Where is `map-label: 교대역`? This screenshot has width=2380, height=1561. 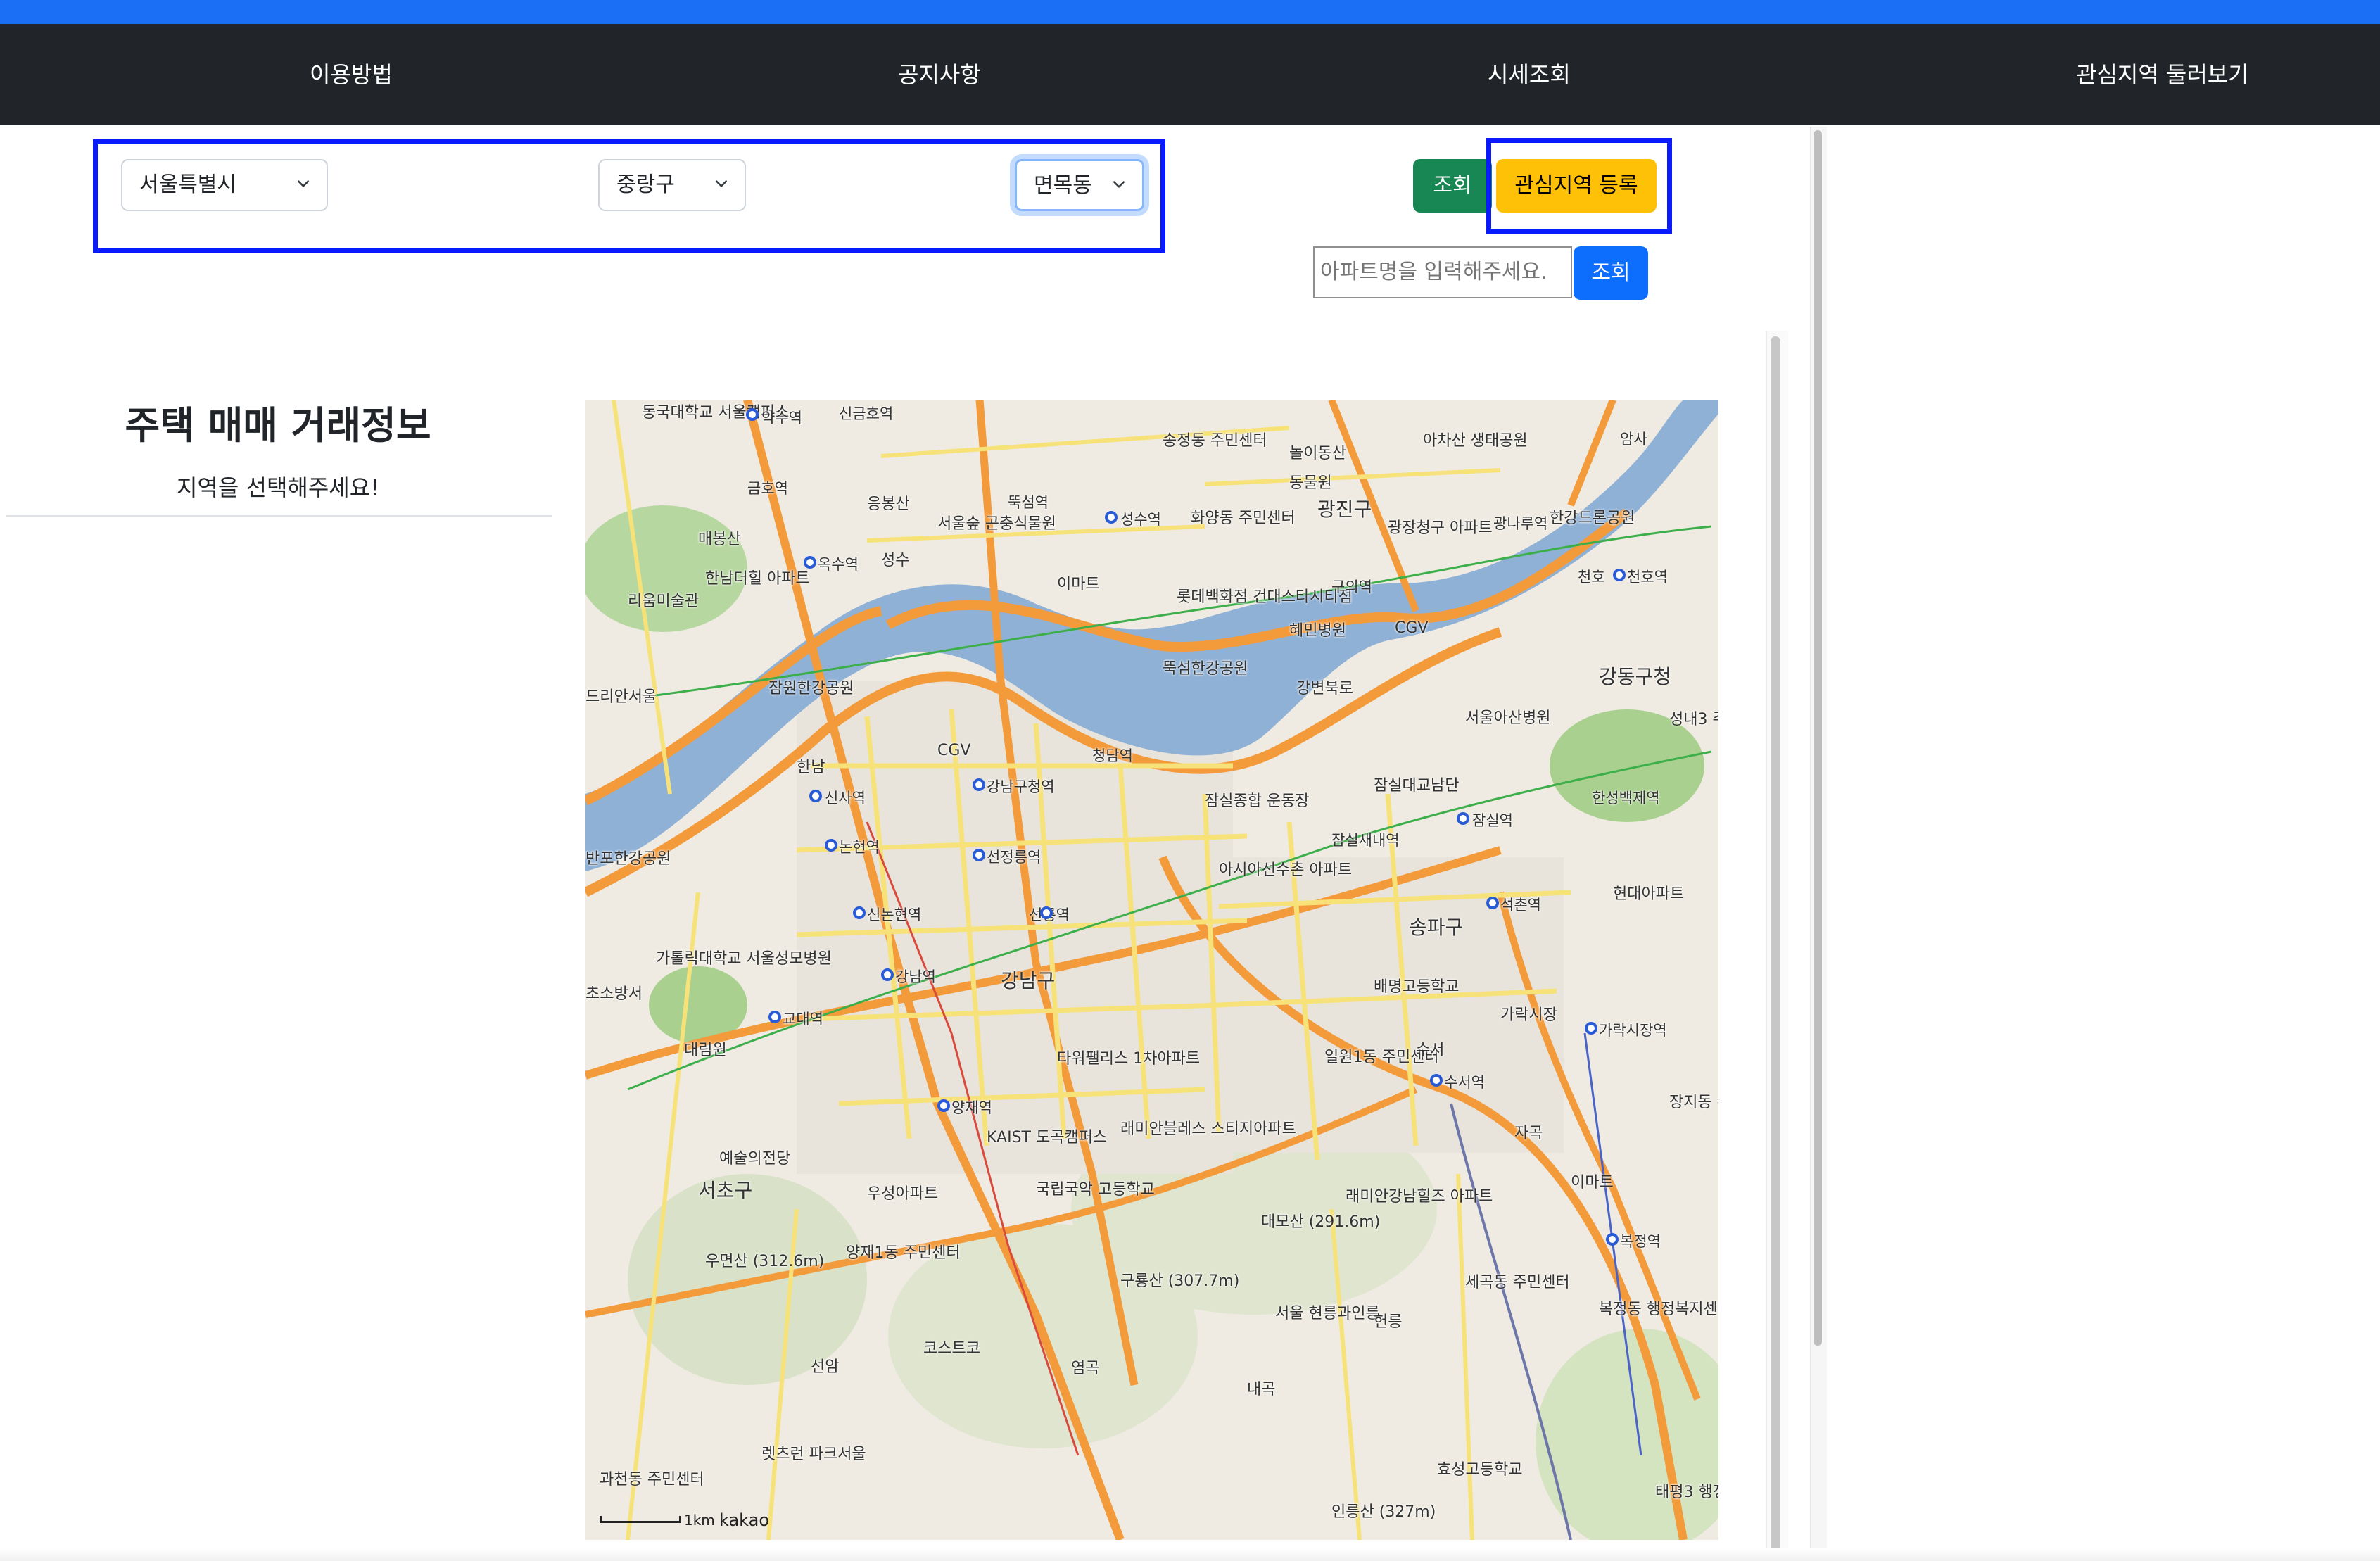
map-label: 교대역 is located at coordinates (803, 1020).